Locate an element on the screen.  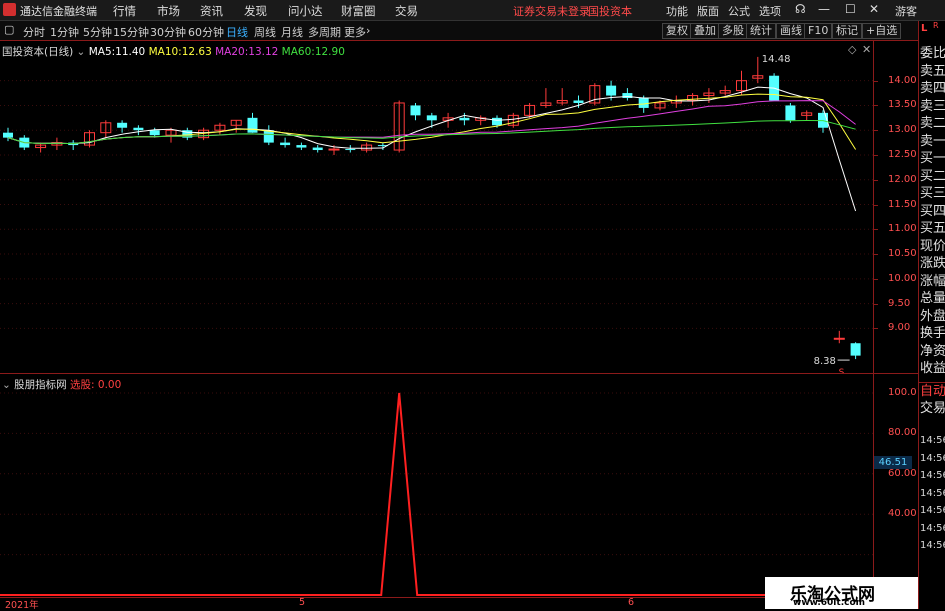
indicator-toggle-icon: ⌄ is located at coordinates (6, 385).